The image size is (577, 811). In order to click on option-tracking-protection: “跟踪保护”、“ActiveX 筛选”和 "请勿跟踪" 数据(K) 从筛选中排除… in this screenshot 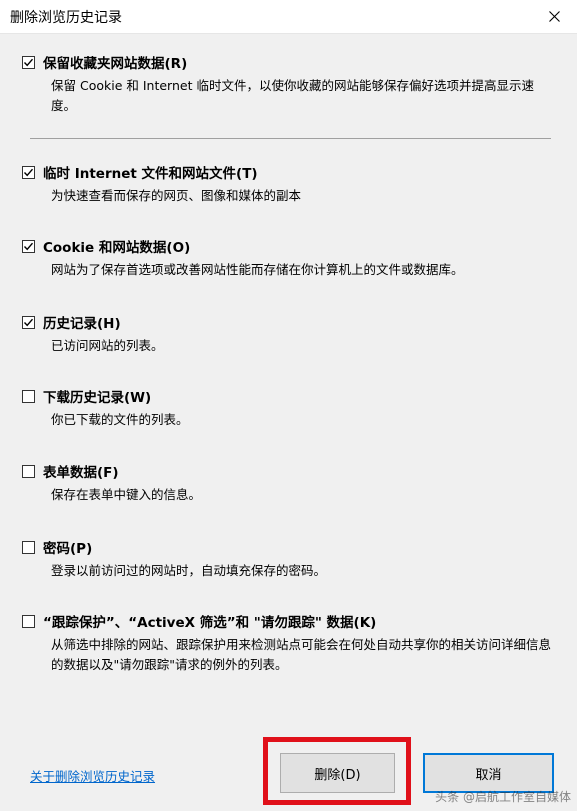, I will do `click(287, 643)`.